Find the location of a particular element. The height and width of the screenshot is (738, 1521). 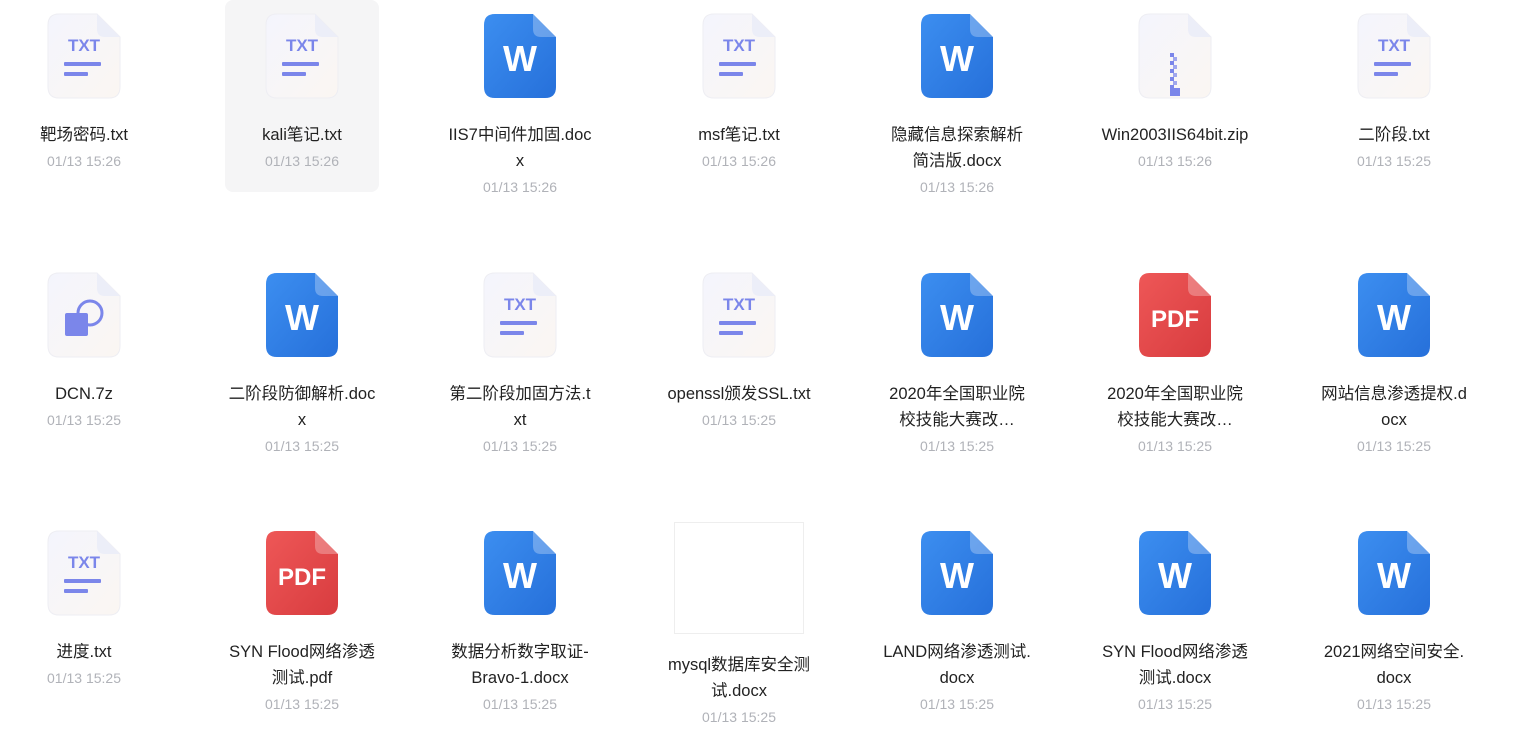

file-item: W LAND网络渗透测试.docx 01/13 15:25 is located at coordinates (957, 614).